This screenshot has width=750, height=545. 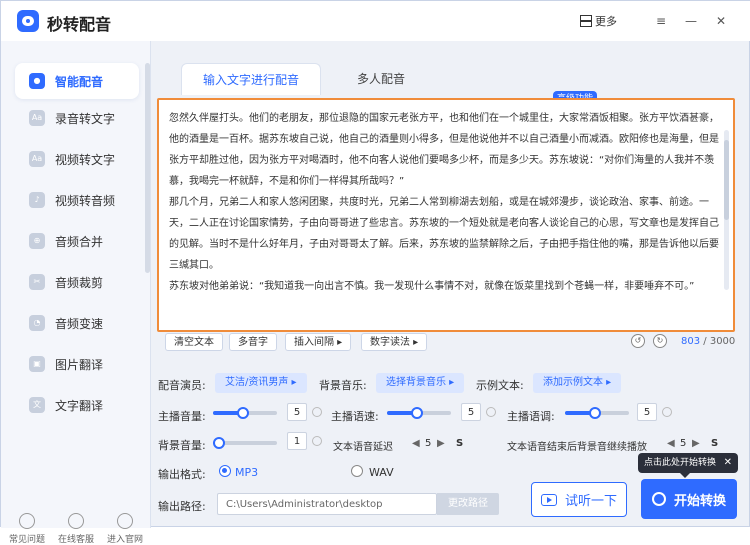 What do you see at coordinates (708, 341) in the screenshot?
I see `char-count: 803 / 3000` at bounding box center [708, 341].